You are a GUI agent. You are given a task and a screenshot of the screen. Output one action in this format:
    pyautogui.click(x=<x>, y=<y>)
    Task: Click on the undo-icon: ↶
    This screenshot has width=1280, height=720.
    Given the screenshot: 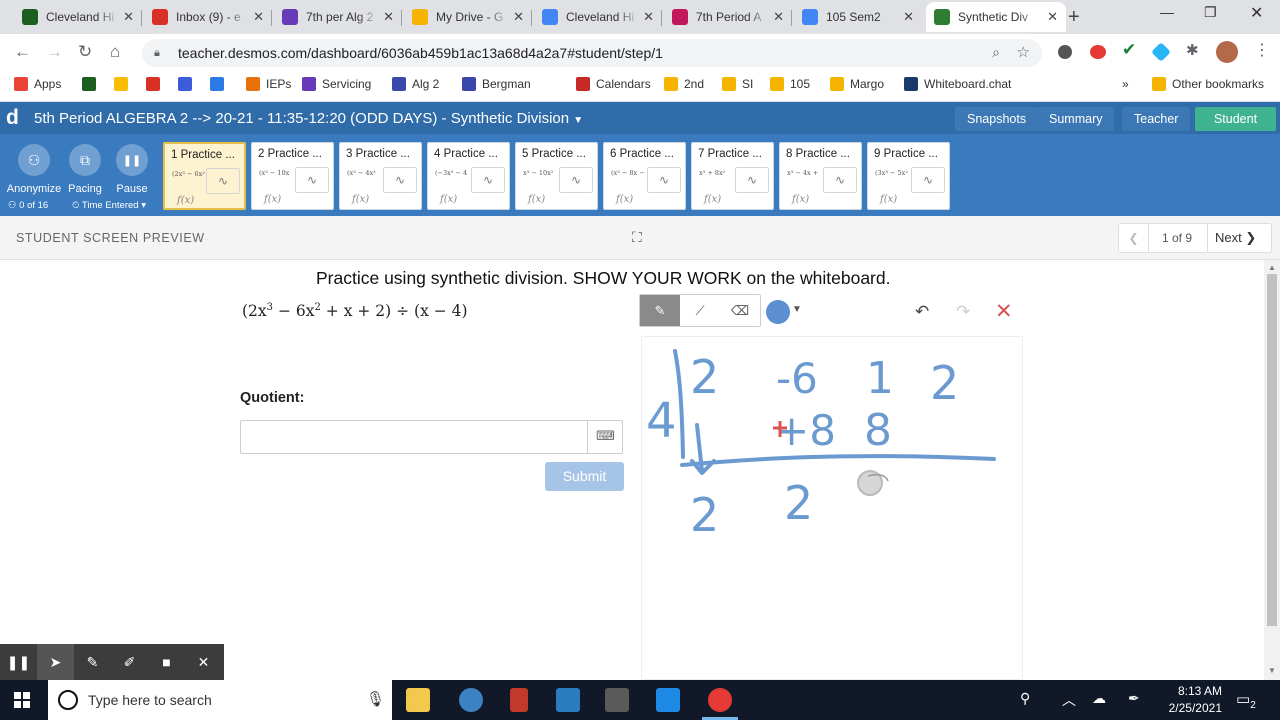 What is the action you would take?
    pyautogui.click(x=922, y=312)
    